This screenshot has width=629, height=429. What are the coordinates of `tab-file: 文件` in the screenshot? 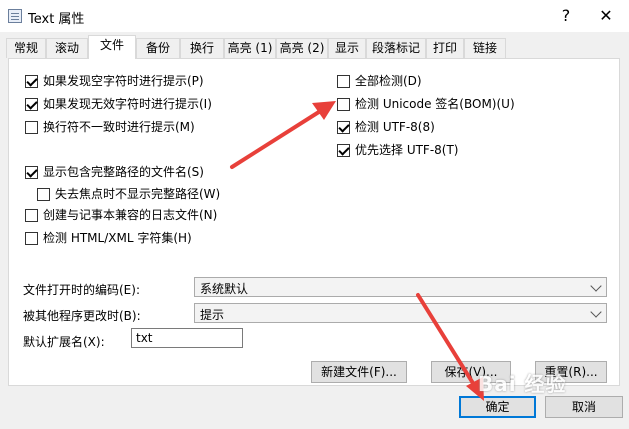 It's located at (112, 47).